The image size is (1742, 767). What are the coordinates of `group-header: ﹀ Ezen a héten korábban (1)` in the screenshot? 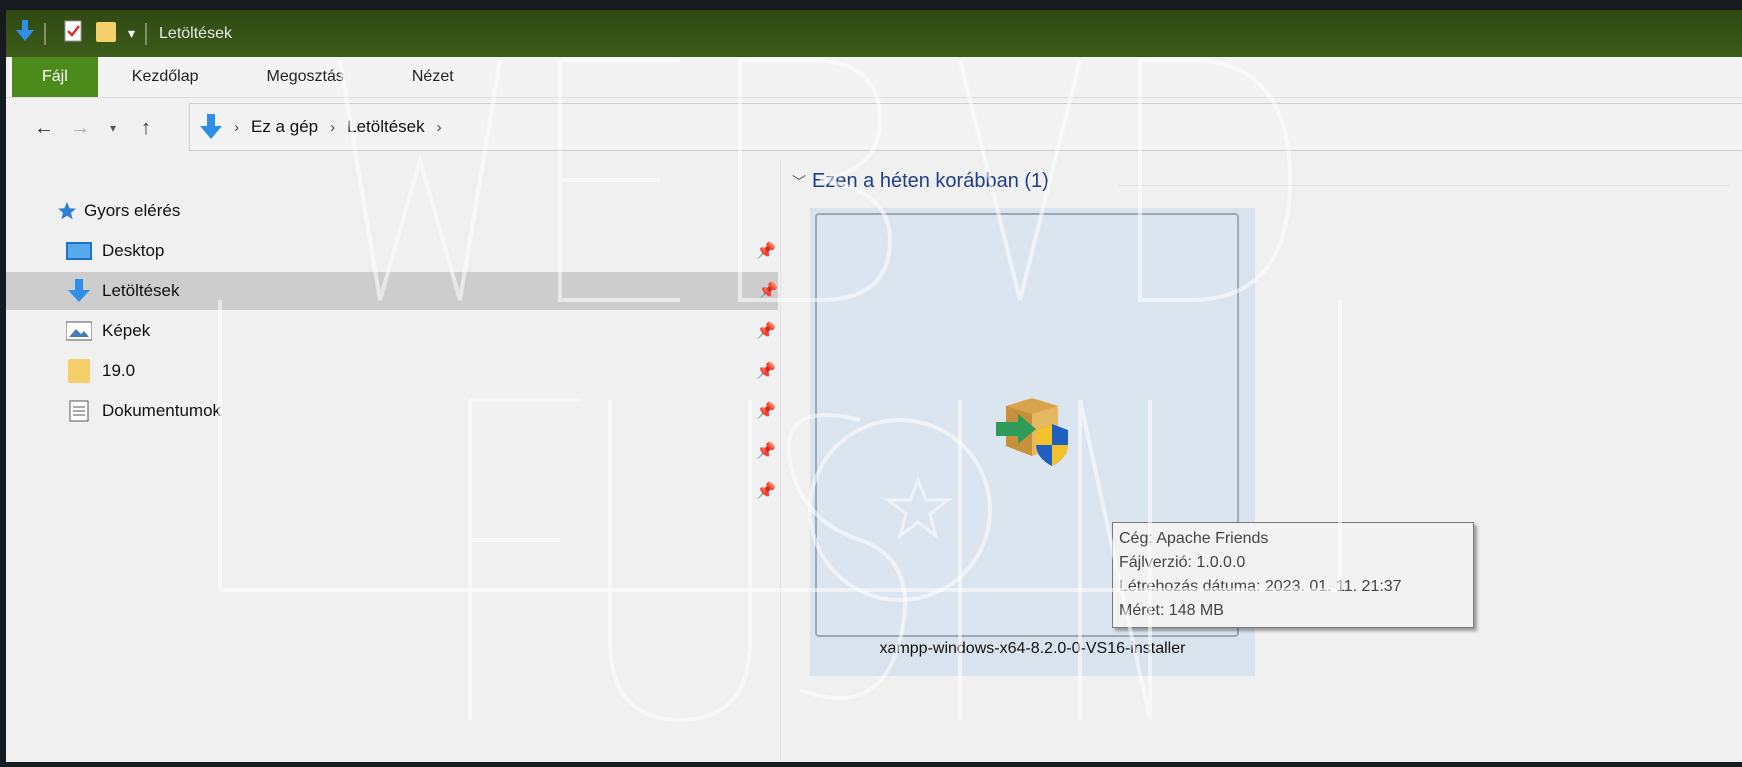 It's located at (920, 181).